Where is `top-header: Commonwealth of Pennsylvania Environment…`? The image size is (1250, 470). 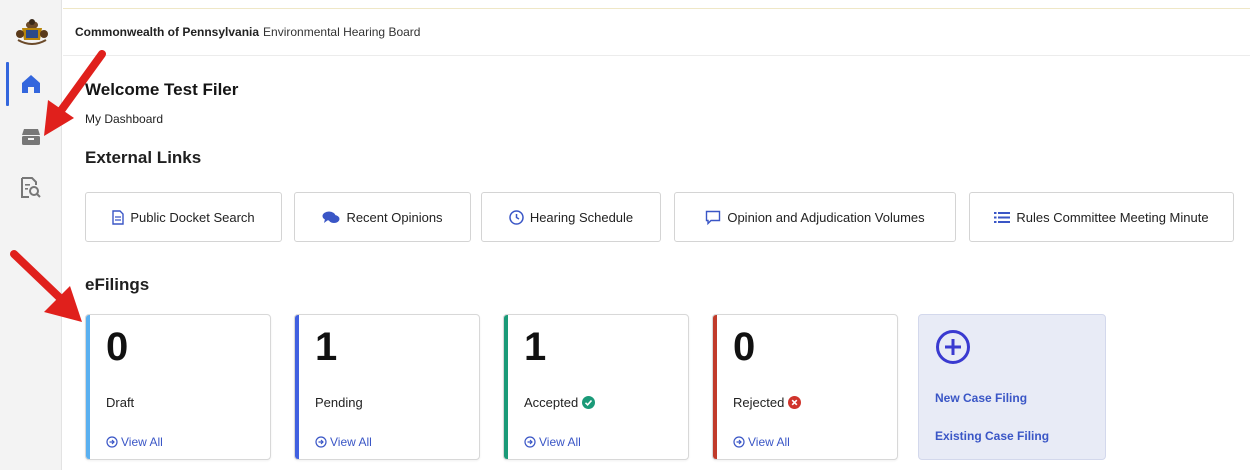
top-header: Commonwealth of Pennsylvania Environment… is located at coordinates (656, 32).